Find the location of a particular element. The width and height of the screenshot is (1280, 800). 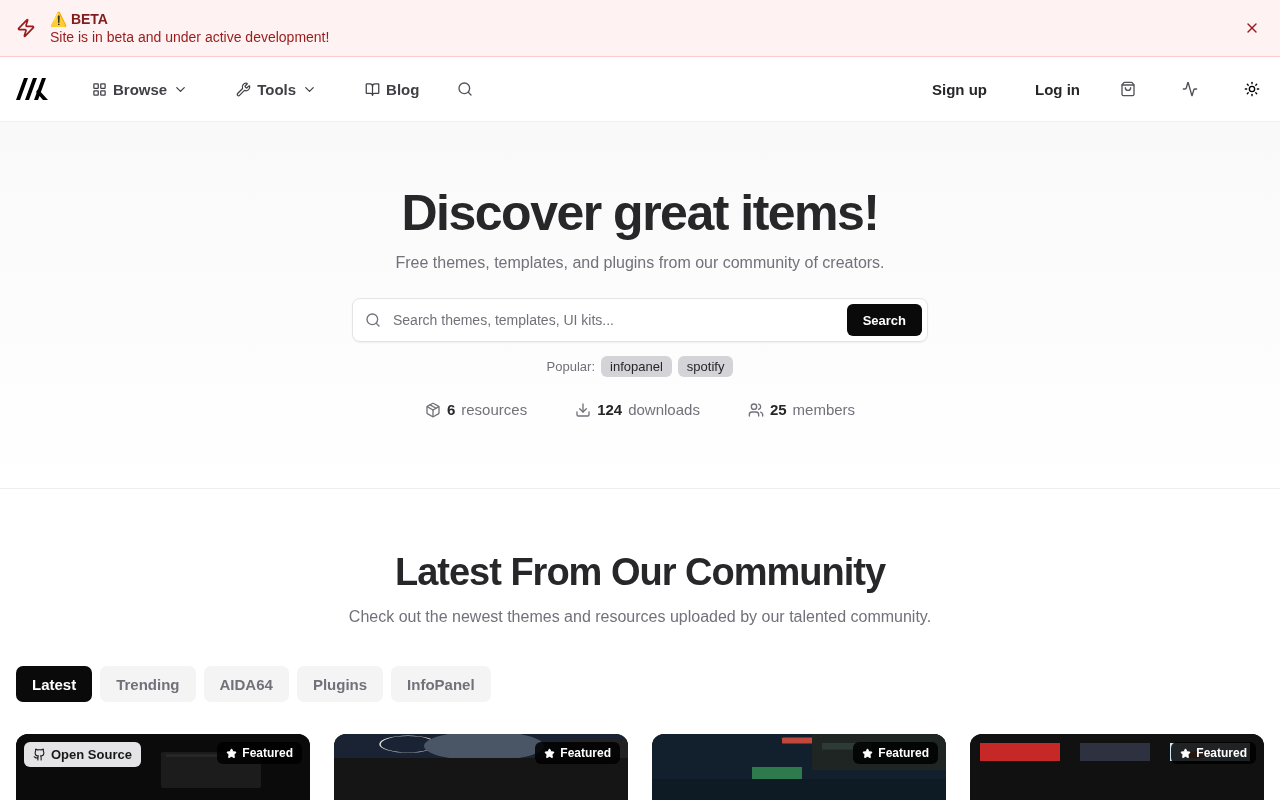

hero-subtitle: Free themes, templates, and plugins from our community of creators. is located at coordinates (640, 263).